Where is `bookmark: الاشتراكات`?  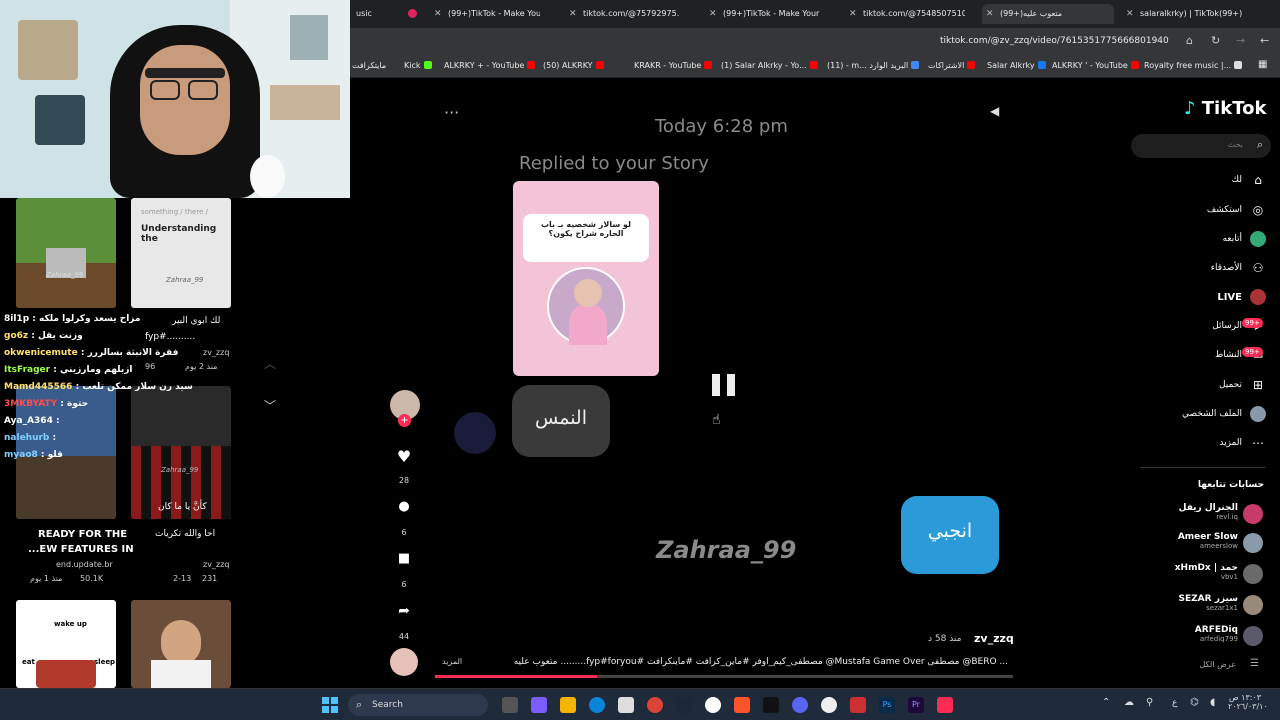
bookmark: الاشتراكات is located at coordinates (952, 65).